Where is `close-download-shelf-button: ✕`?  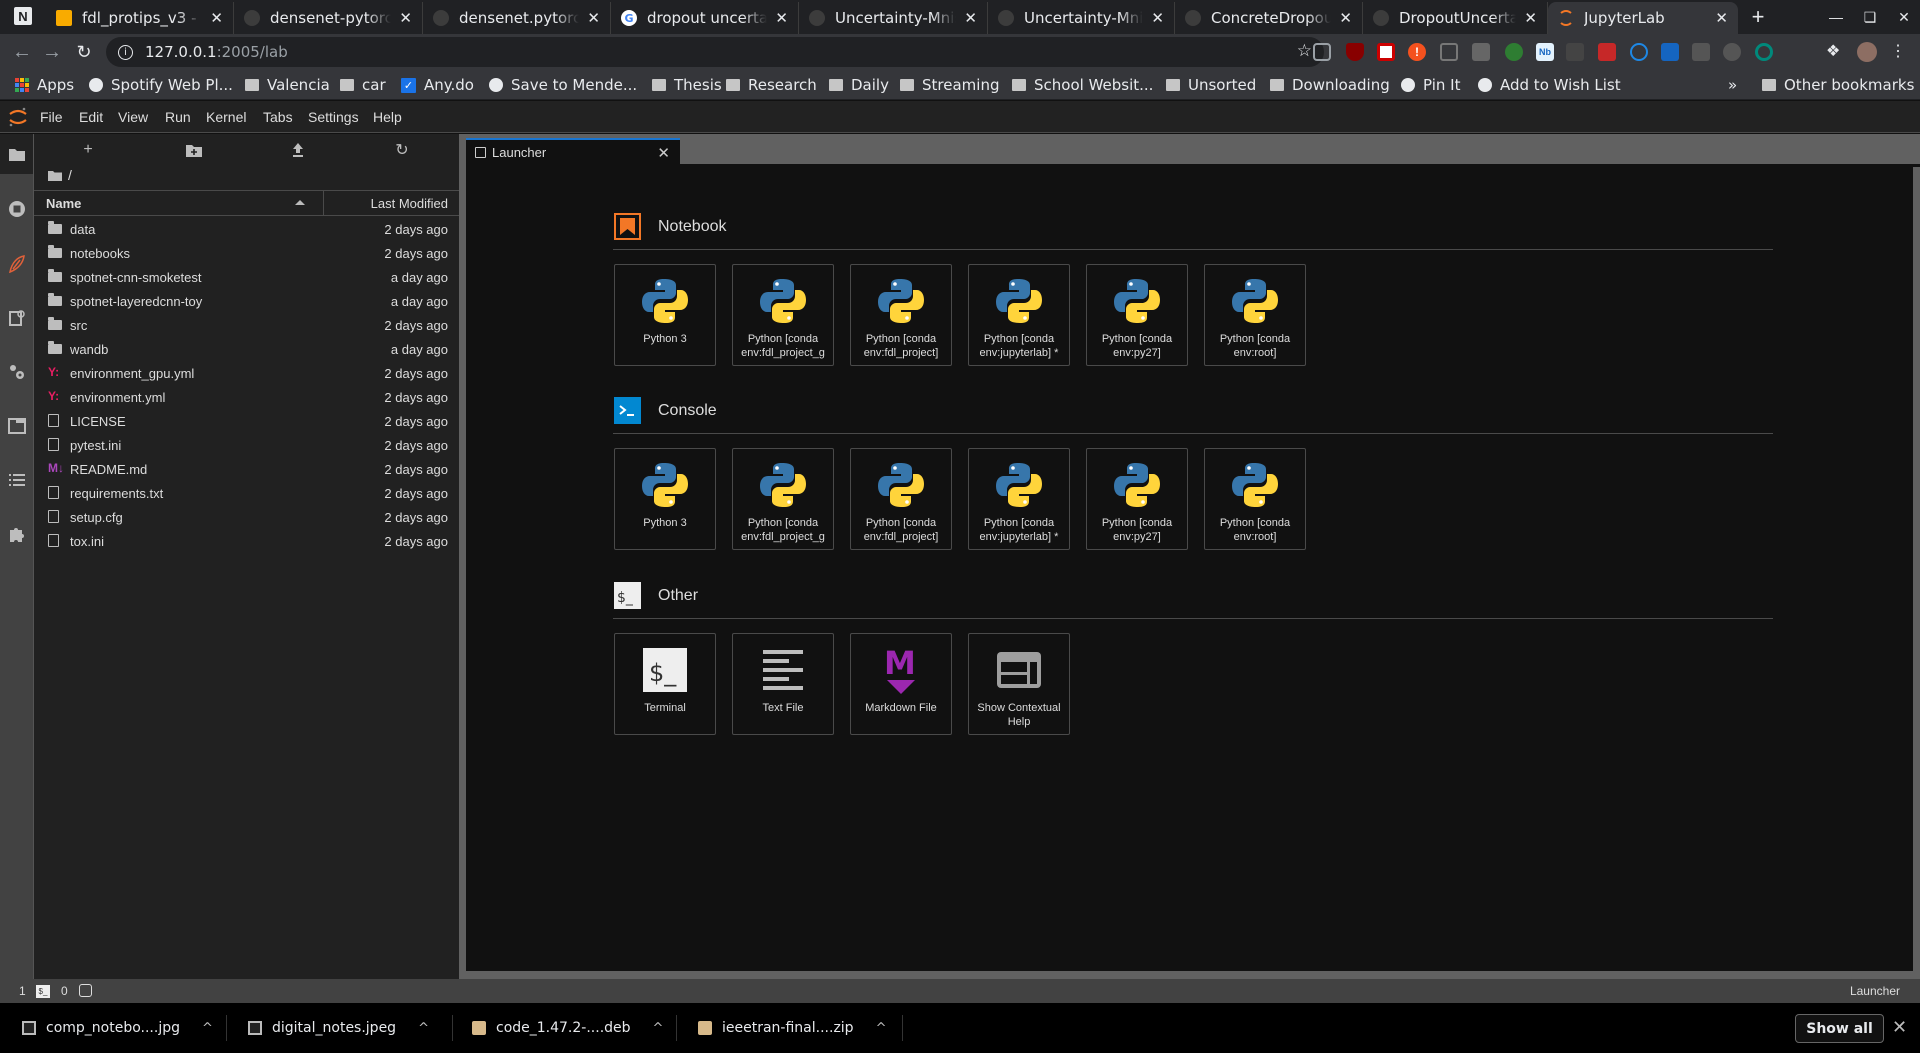 close-download-shelf-button: ✕ is located at coordinates (1899, 1027).